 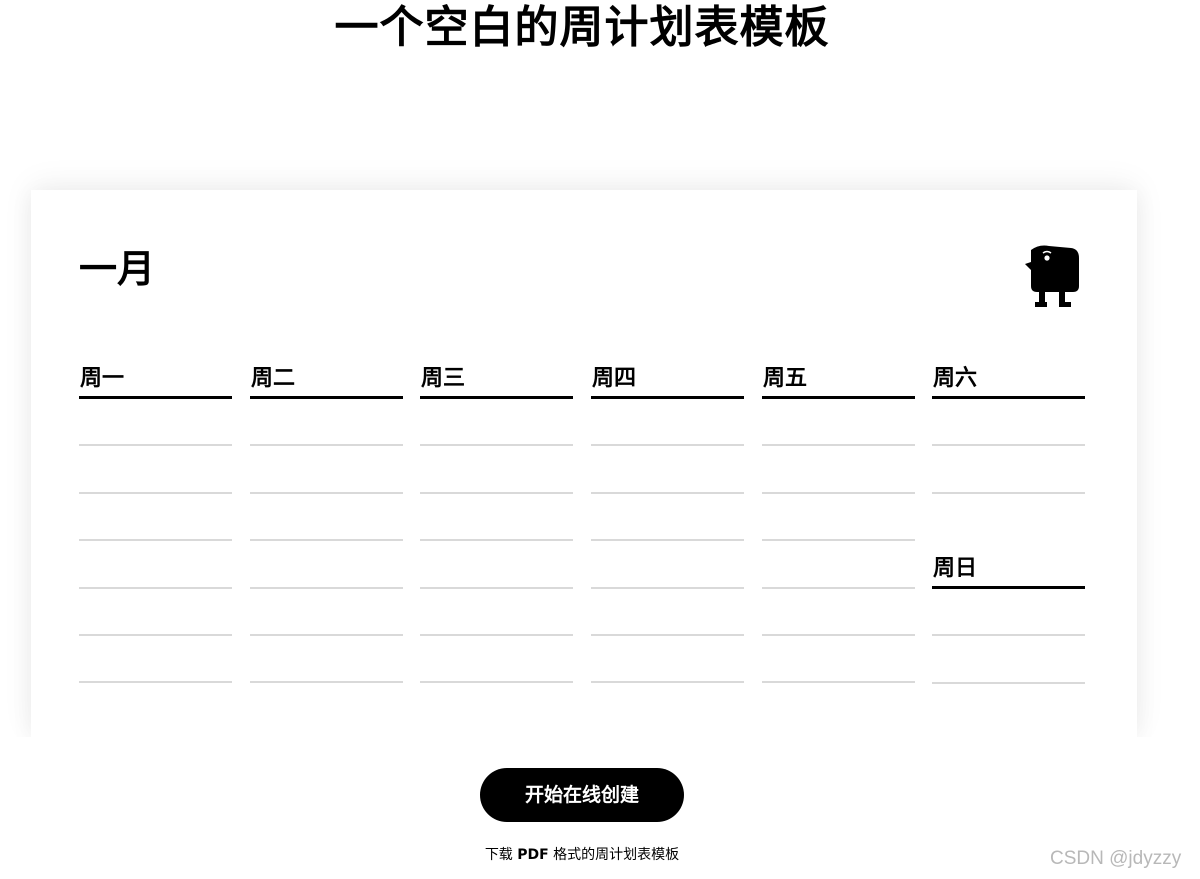 I want to click on day-column: 周五, so click(x=838, y=523).